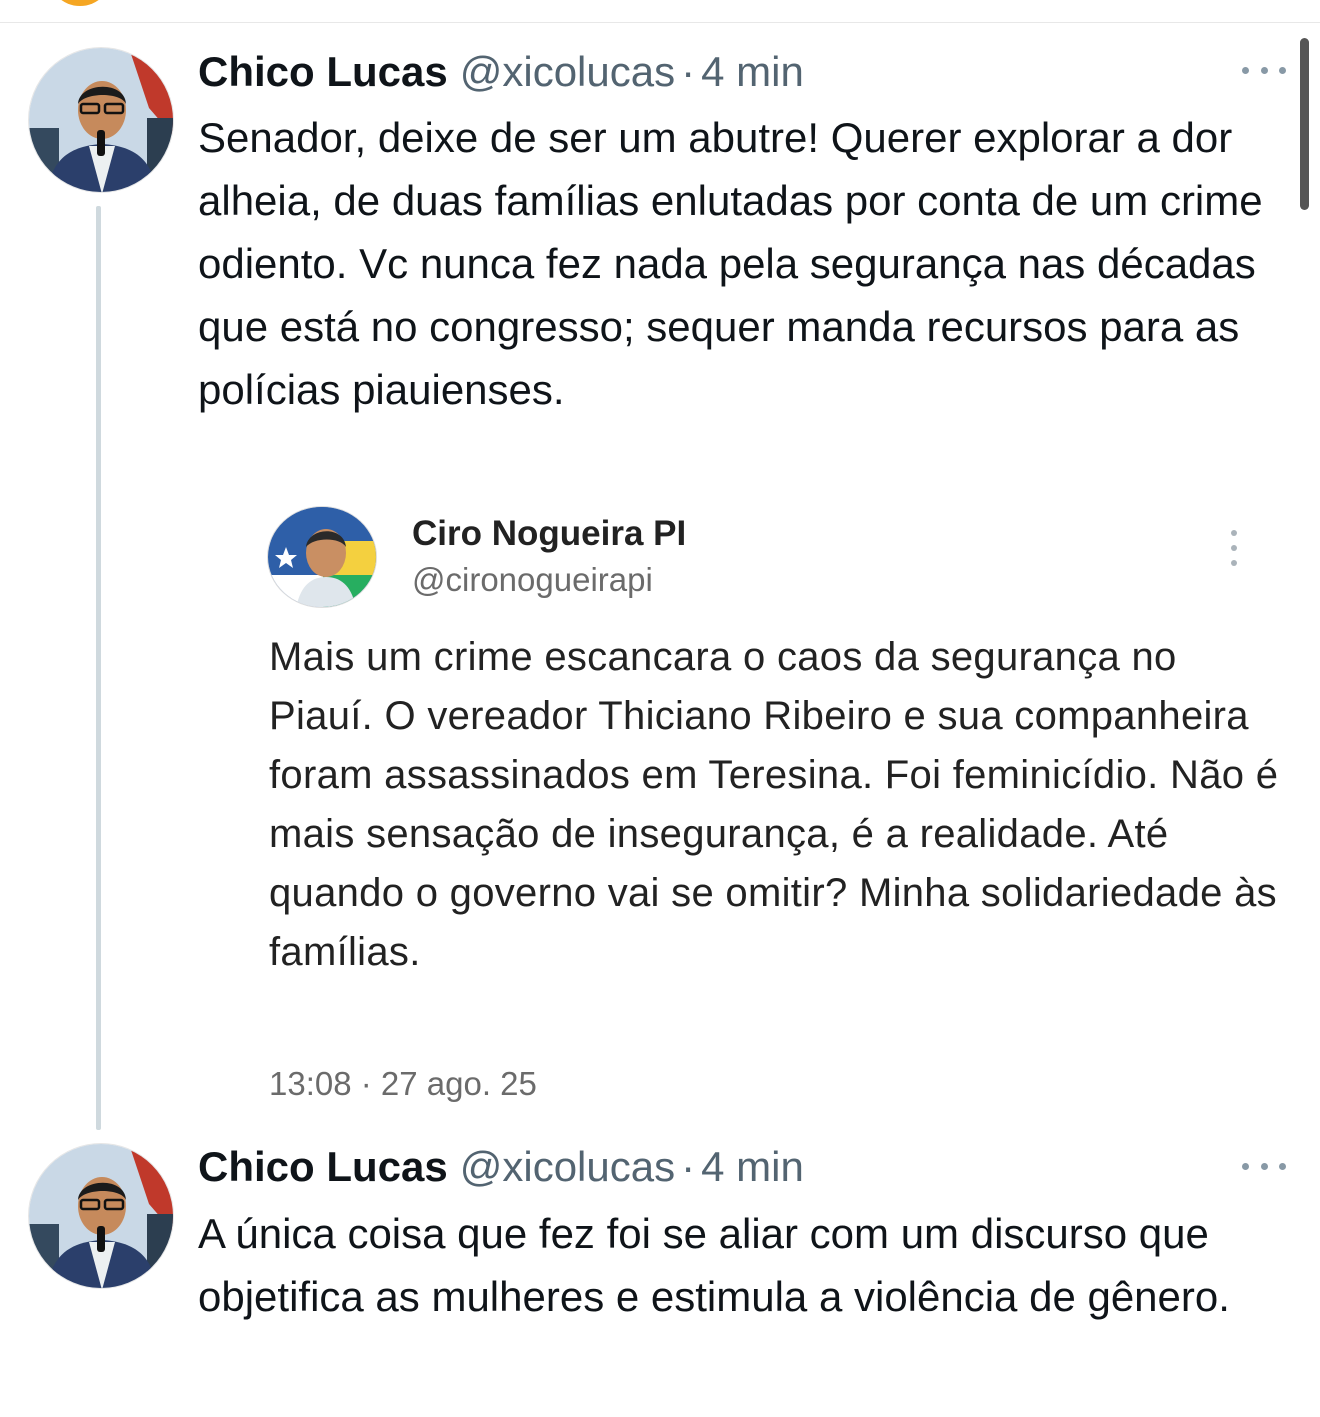 The width and height of the screenshot is (1320, 1417). I want to click on quoted-avatar-photo, so click(322, 557).